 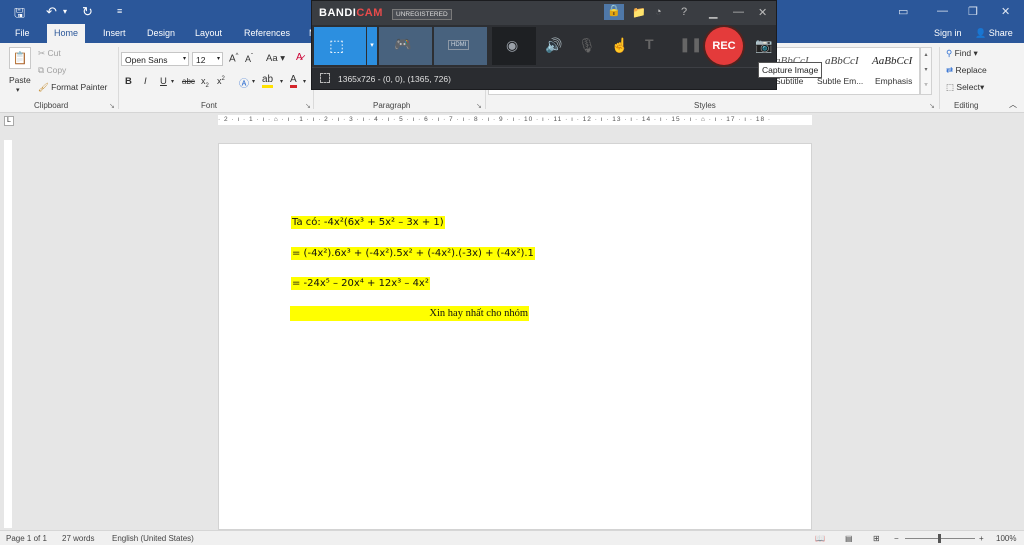 What do you see at coordinates (253, 81) in the screenshot?
I see `text-effects-dropdown-icon: ▾` at bounding box center [253, 81].